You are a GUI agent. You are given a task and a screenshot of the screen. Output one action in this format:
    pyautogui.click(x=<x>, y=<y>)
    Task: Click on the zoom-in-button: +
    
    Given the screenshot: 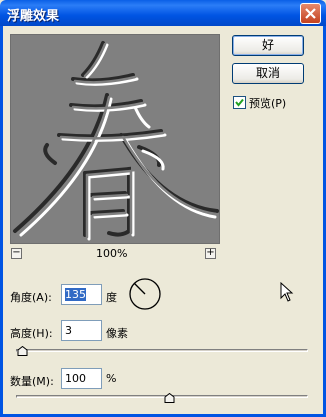 What is the action you would take?
    pyautogui.click(x=210, y=253)
    